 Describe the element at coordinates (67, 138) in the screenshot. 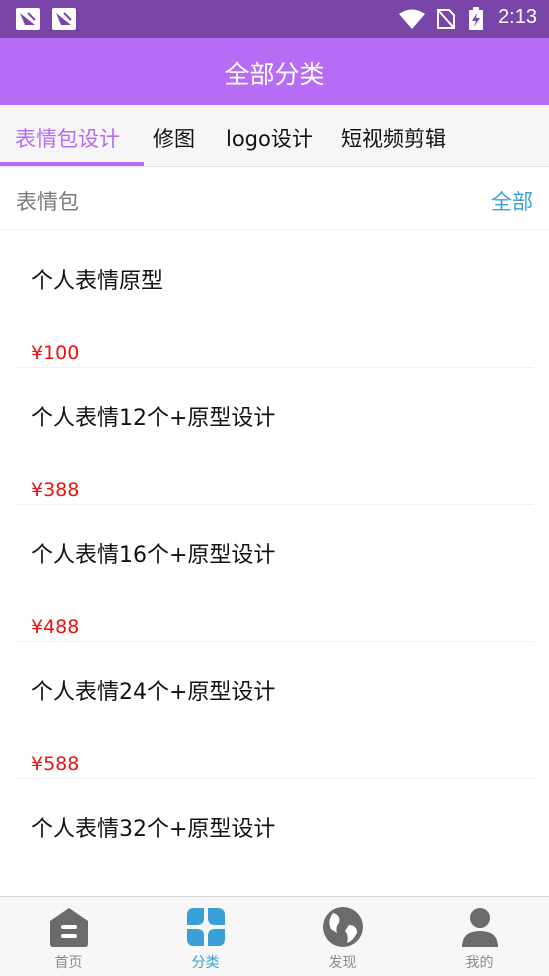

I see `tab-emoji-design: 表情包设计` at that location.